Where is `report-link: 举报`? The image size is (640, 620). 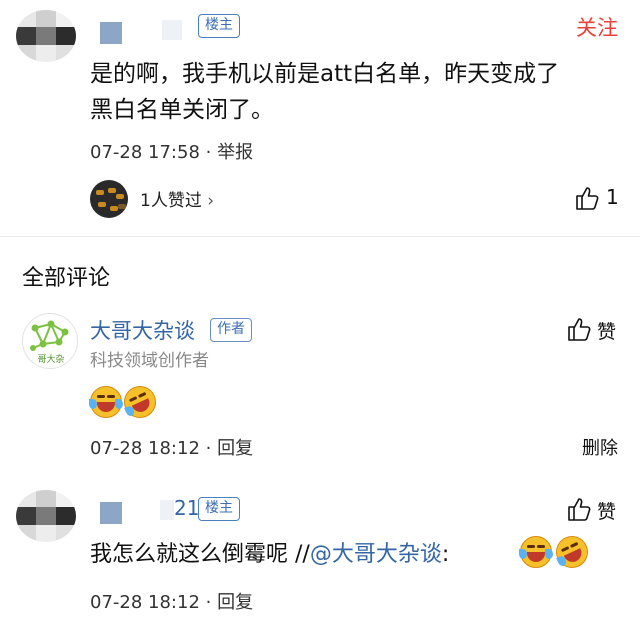 report-link: 举报 is located at coordinates (235, 152).